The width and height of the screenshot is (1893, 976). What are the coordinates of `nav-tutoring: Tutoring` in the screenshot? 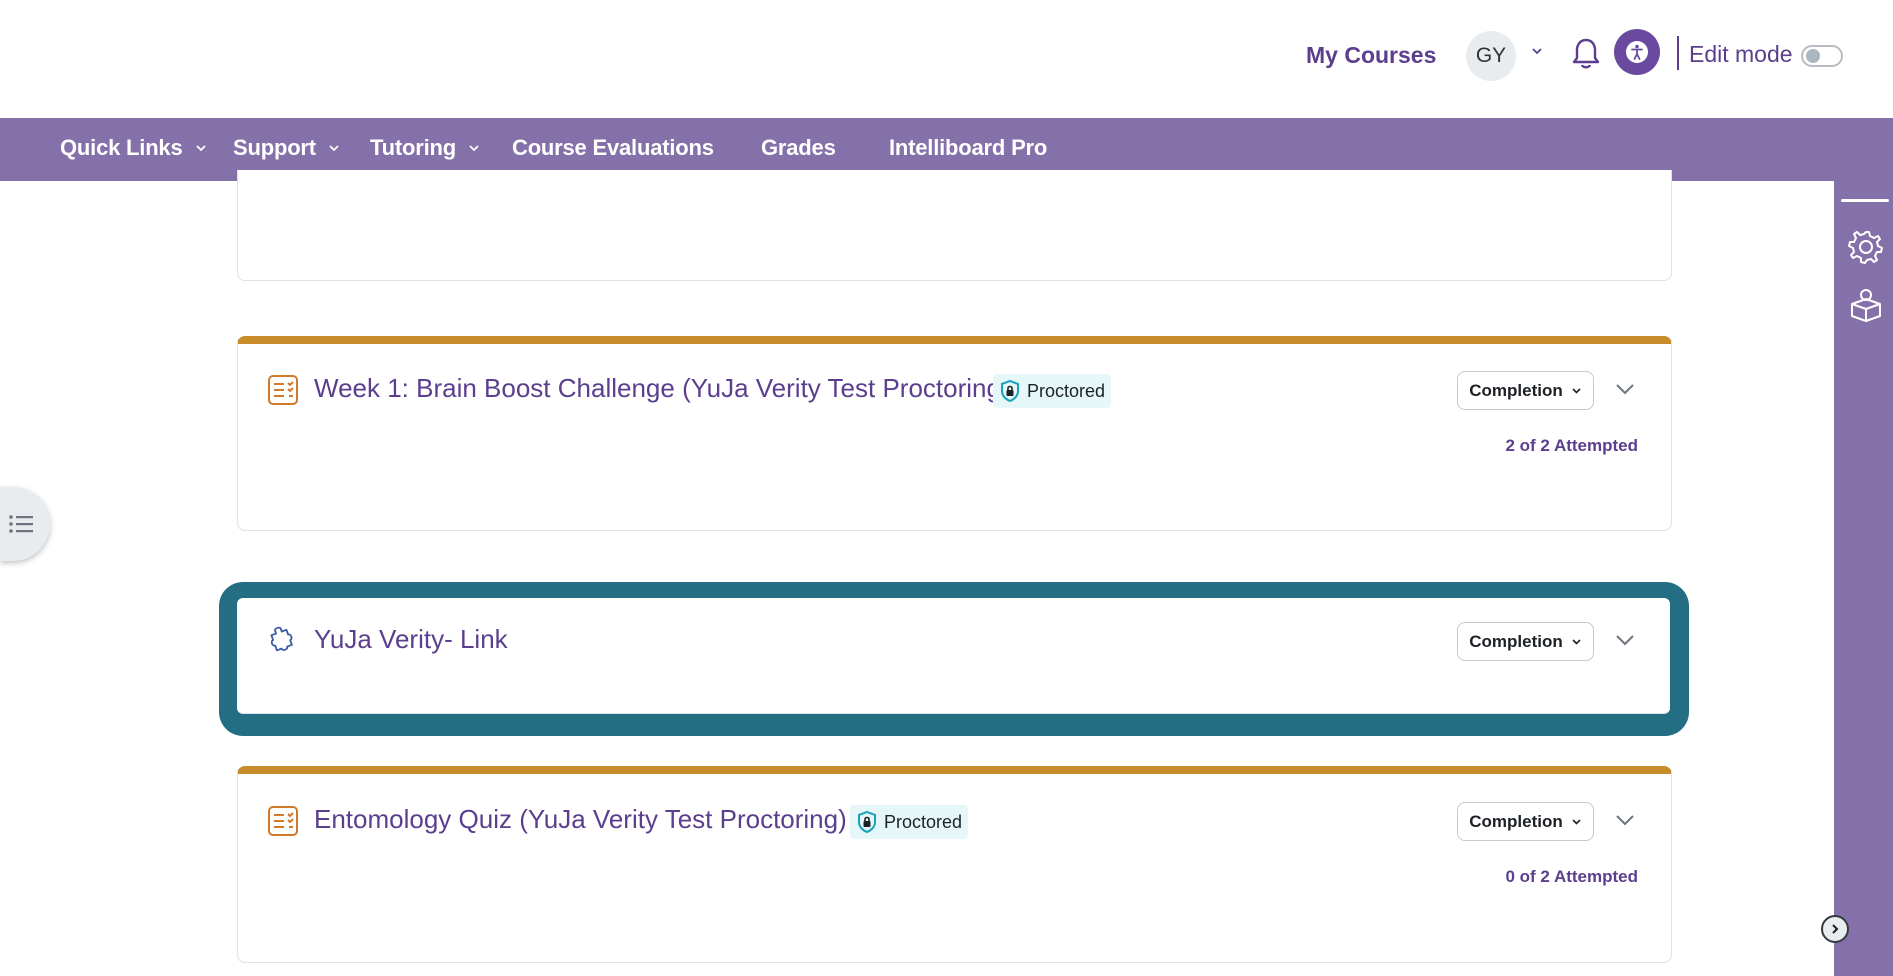 It's located at (425, 148).